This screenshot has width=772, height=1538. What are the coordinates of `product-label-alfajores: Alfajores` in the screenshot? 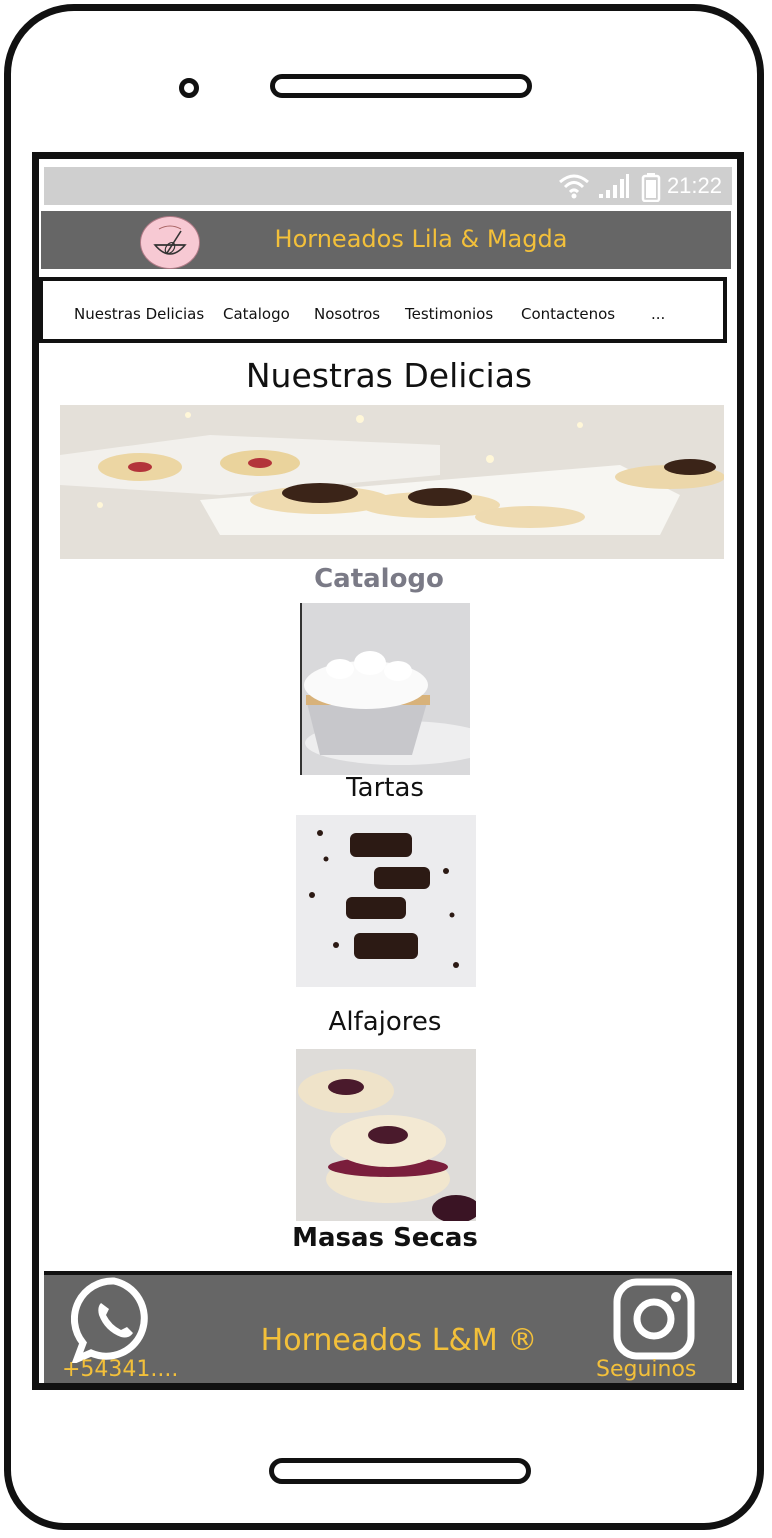 It's located at (385, 1022).